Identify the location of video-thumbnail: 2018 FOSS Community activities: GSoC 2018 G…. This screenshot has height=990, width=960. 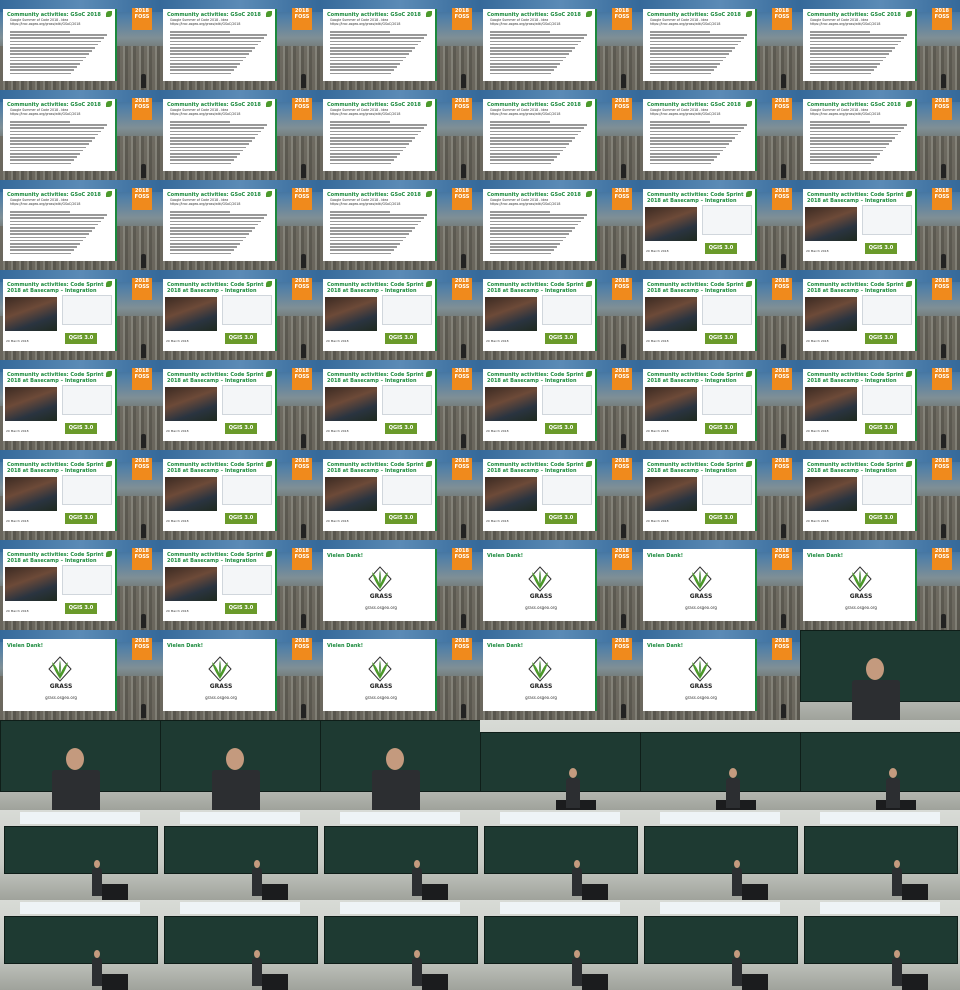
(880, 135).